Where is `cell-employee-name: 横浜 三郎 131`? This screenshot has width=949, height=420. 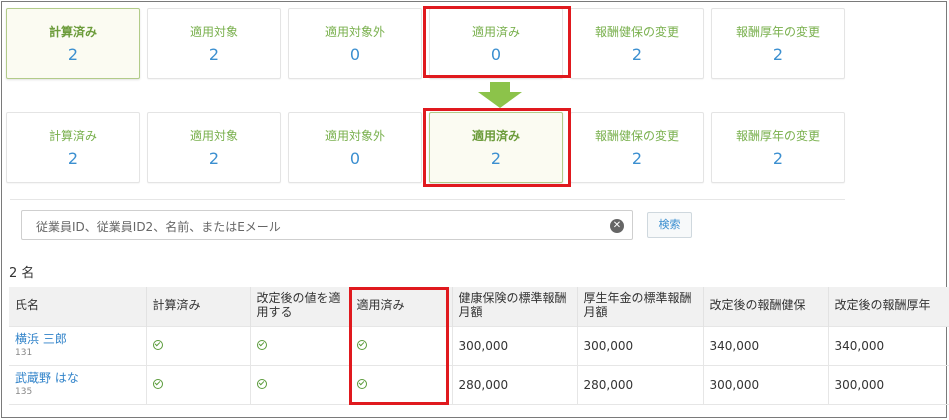
cell-employee-name: 横浜 三郎 131 is located at coordinates (78, 345).